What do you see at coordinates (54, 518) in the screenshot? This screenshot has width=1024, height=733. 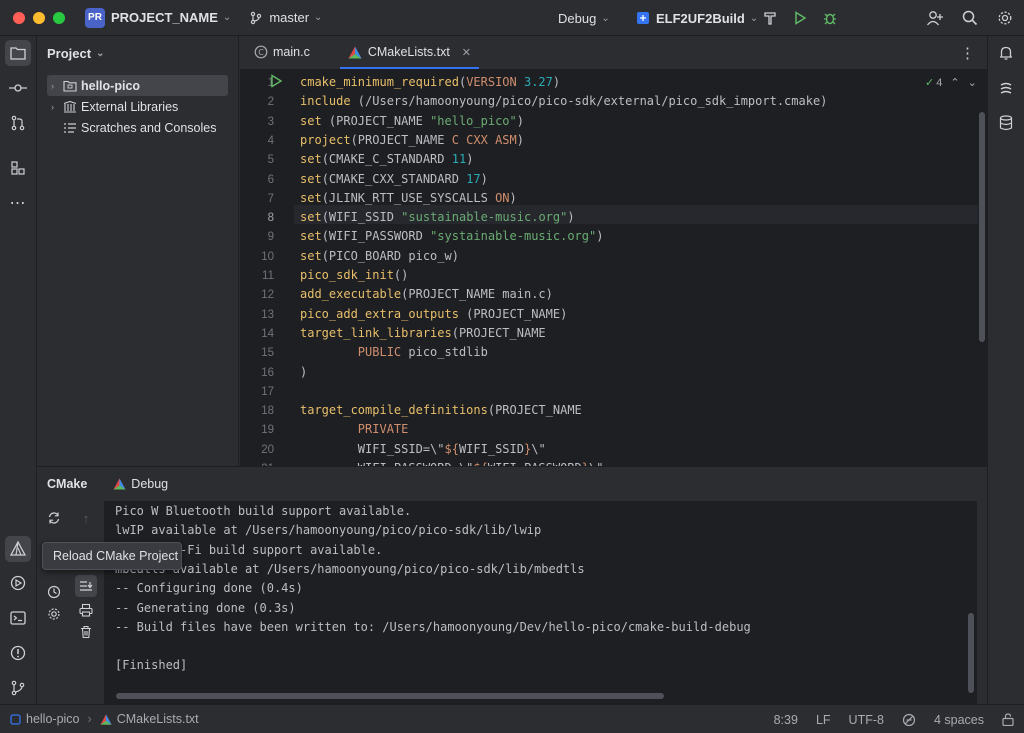 I see `reload-icon` at bounding box center [54, 518].